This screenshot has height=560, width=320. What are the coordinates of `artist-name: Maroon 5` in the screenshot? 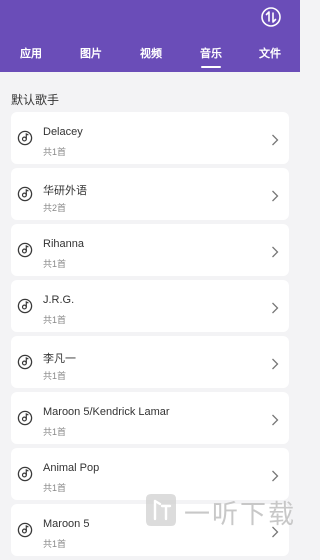 It's located at (66, 524).